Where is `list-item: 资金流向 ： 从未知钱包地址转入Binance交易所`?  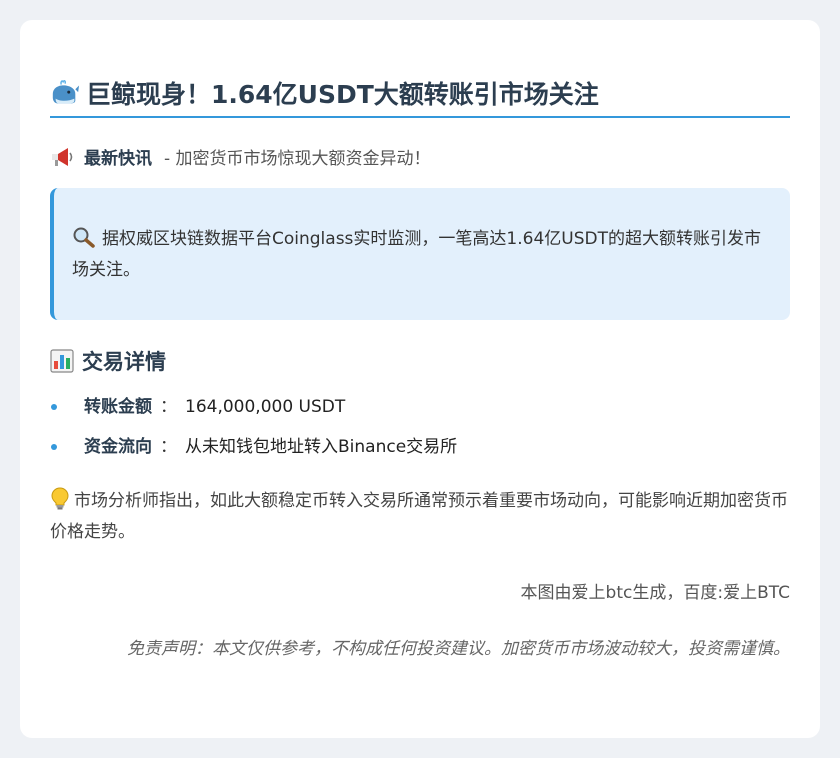
list-item: 资金流向 ： 从未知钱包地址转入Binance交易所 is located at coordinates (253, 452).